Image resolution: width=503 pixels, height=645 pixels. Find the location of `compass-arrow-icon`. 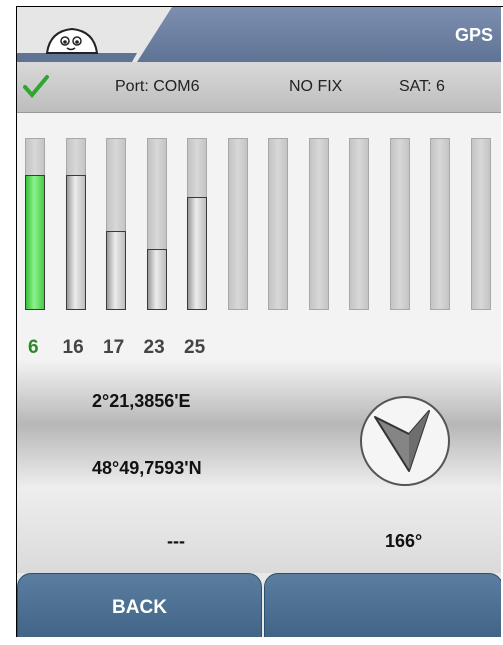

compass-arrow-icon is located at coordinates (405, 441).